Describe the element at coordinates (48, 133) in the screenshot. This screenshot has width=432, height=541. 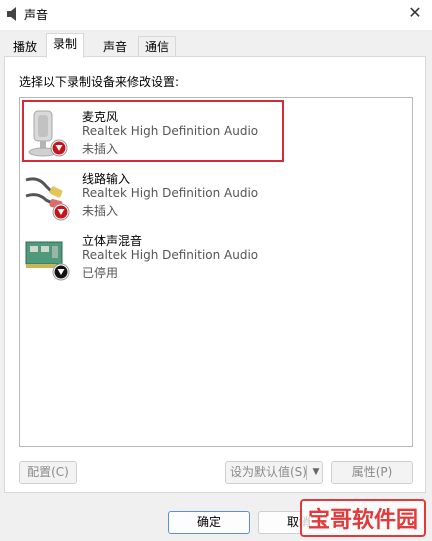
I see `microphone-icon` at that location.